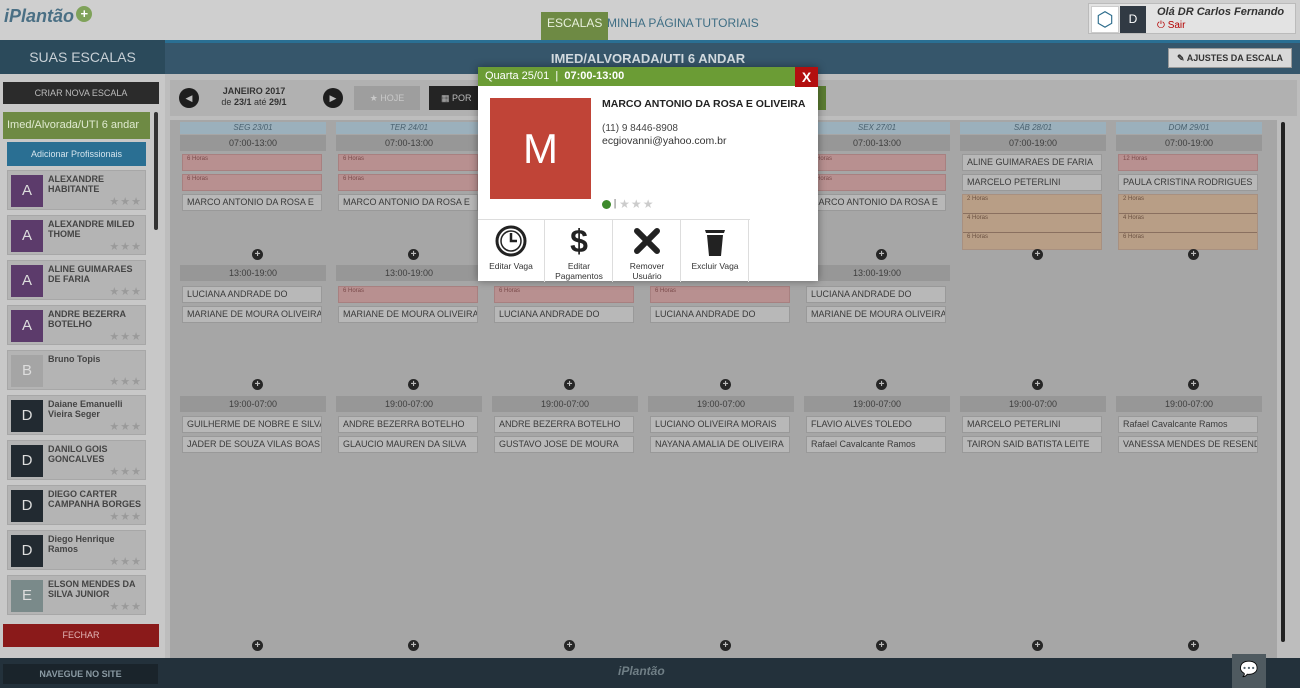 Image resolution: width=1300 pixels, height=688 pixels. Describe the element at coordinates (81, 635) in the screenshot. I see `close-button: FECHAR` at that location.